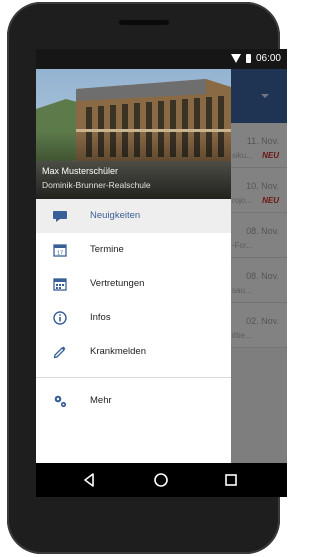 The image size is (320, 557). I want to click on menu-item-label: Krankmelden, so click(118, 351).